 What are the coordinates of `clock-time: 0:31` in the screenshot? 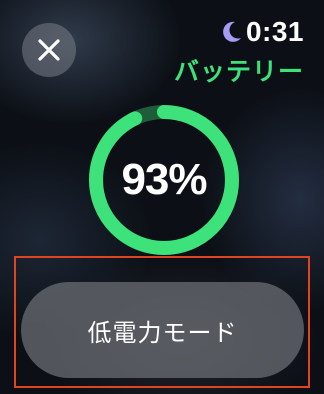 It's located at (274, 31).